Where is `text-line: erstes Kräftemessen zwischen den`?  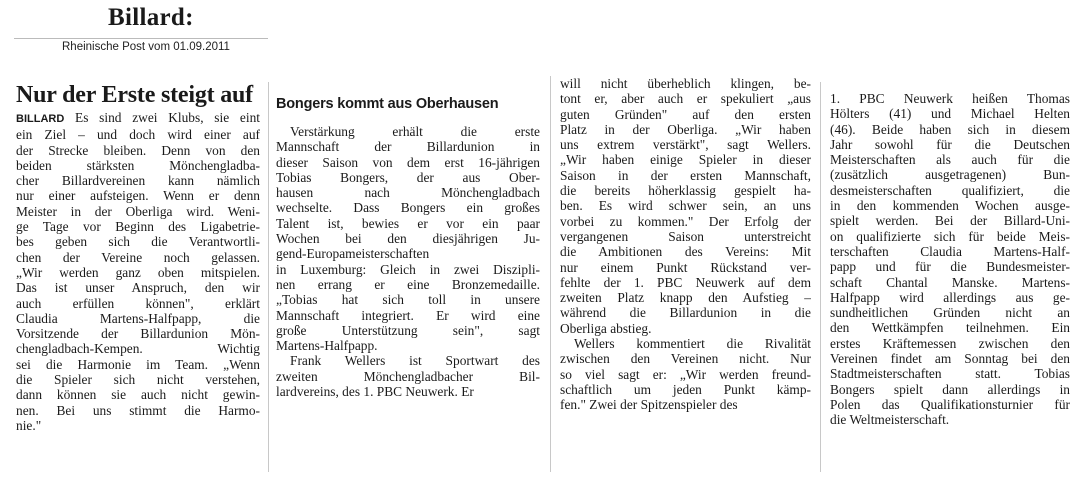 text-line: erstes Kräftemessen zwischen den is located at coordinates (950, 343).